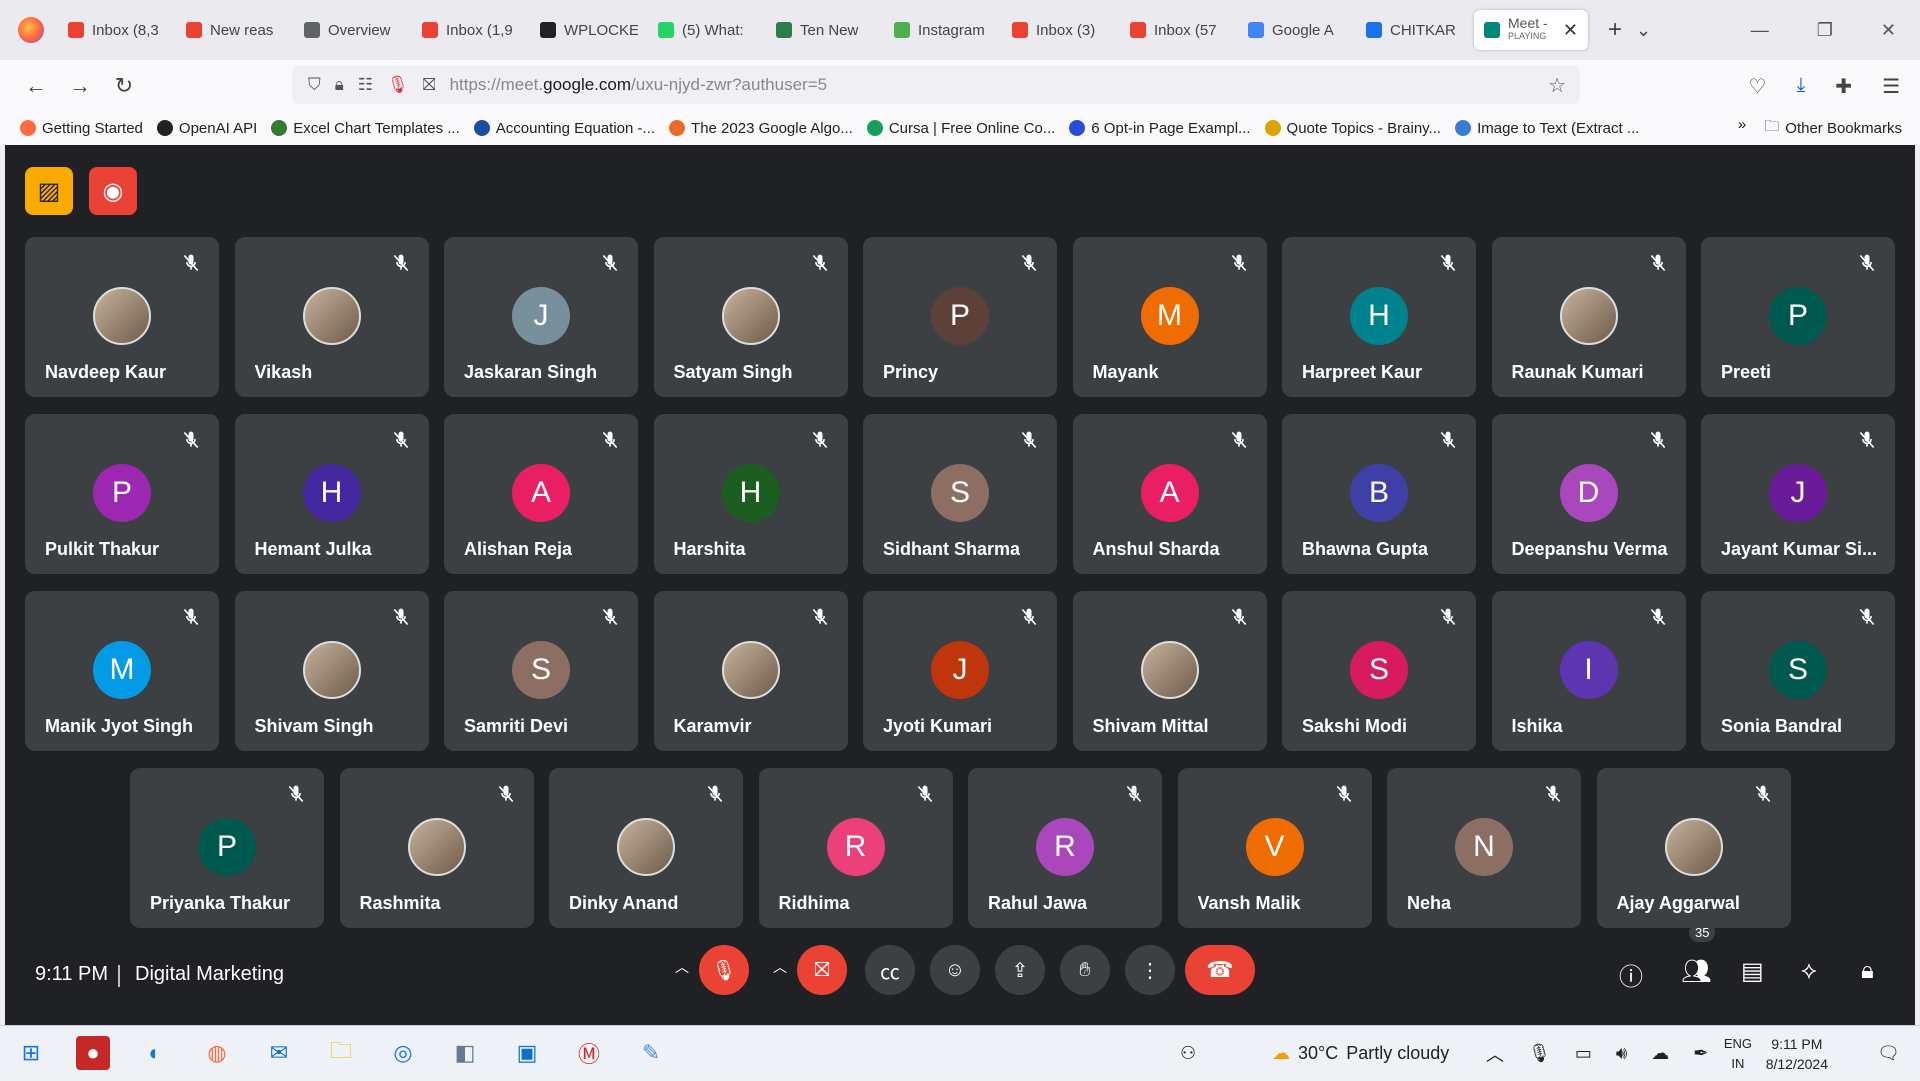 Image resolution: width=1920 pixels, height=1081 pixels. I want to click on participant-tile: S Sidhant Sharma, so click(960, 494).